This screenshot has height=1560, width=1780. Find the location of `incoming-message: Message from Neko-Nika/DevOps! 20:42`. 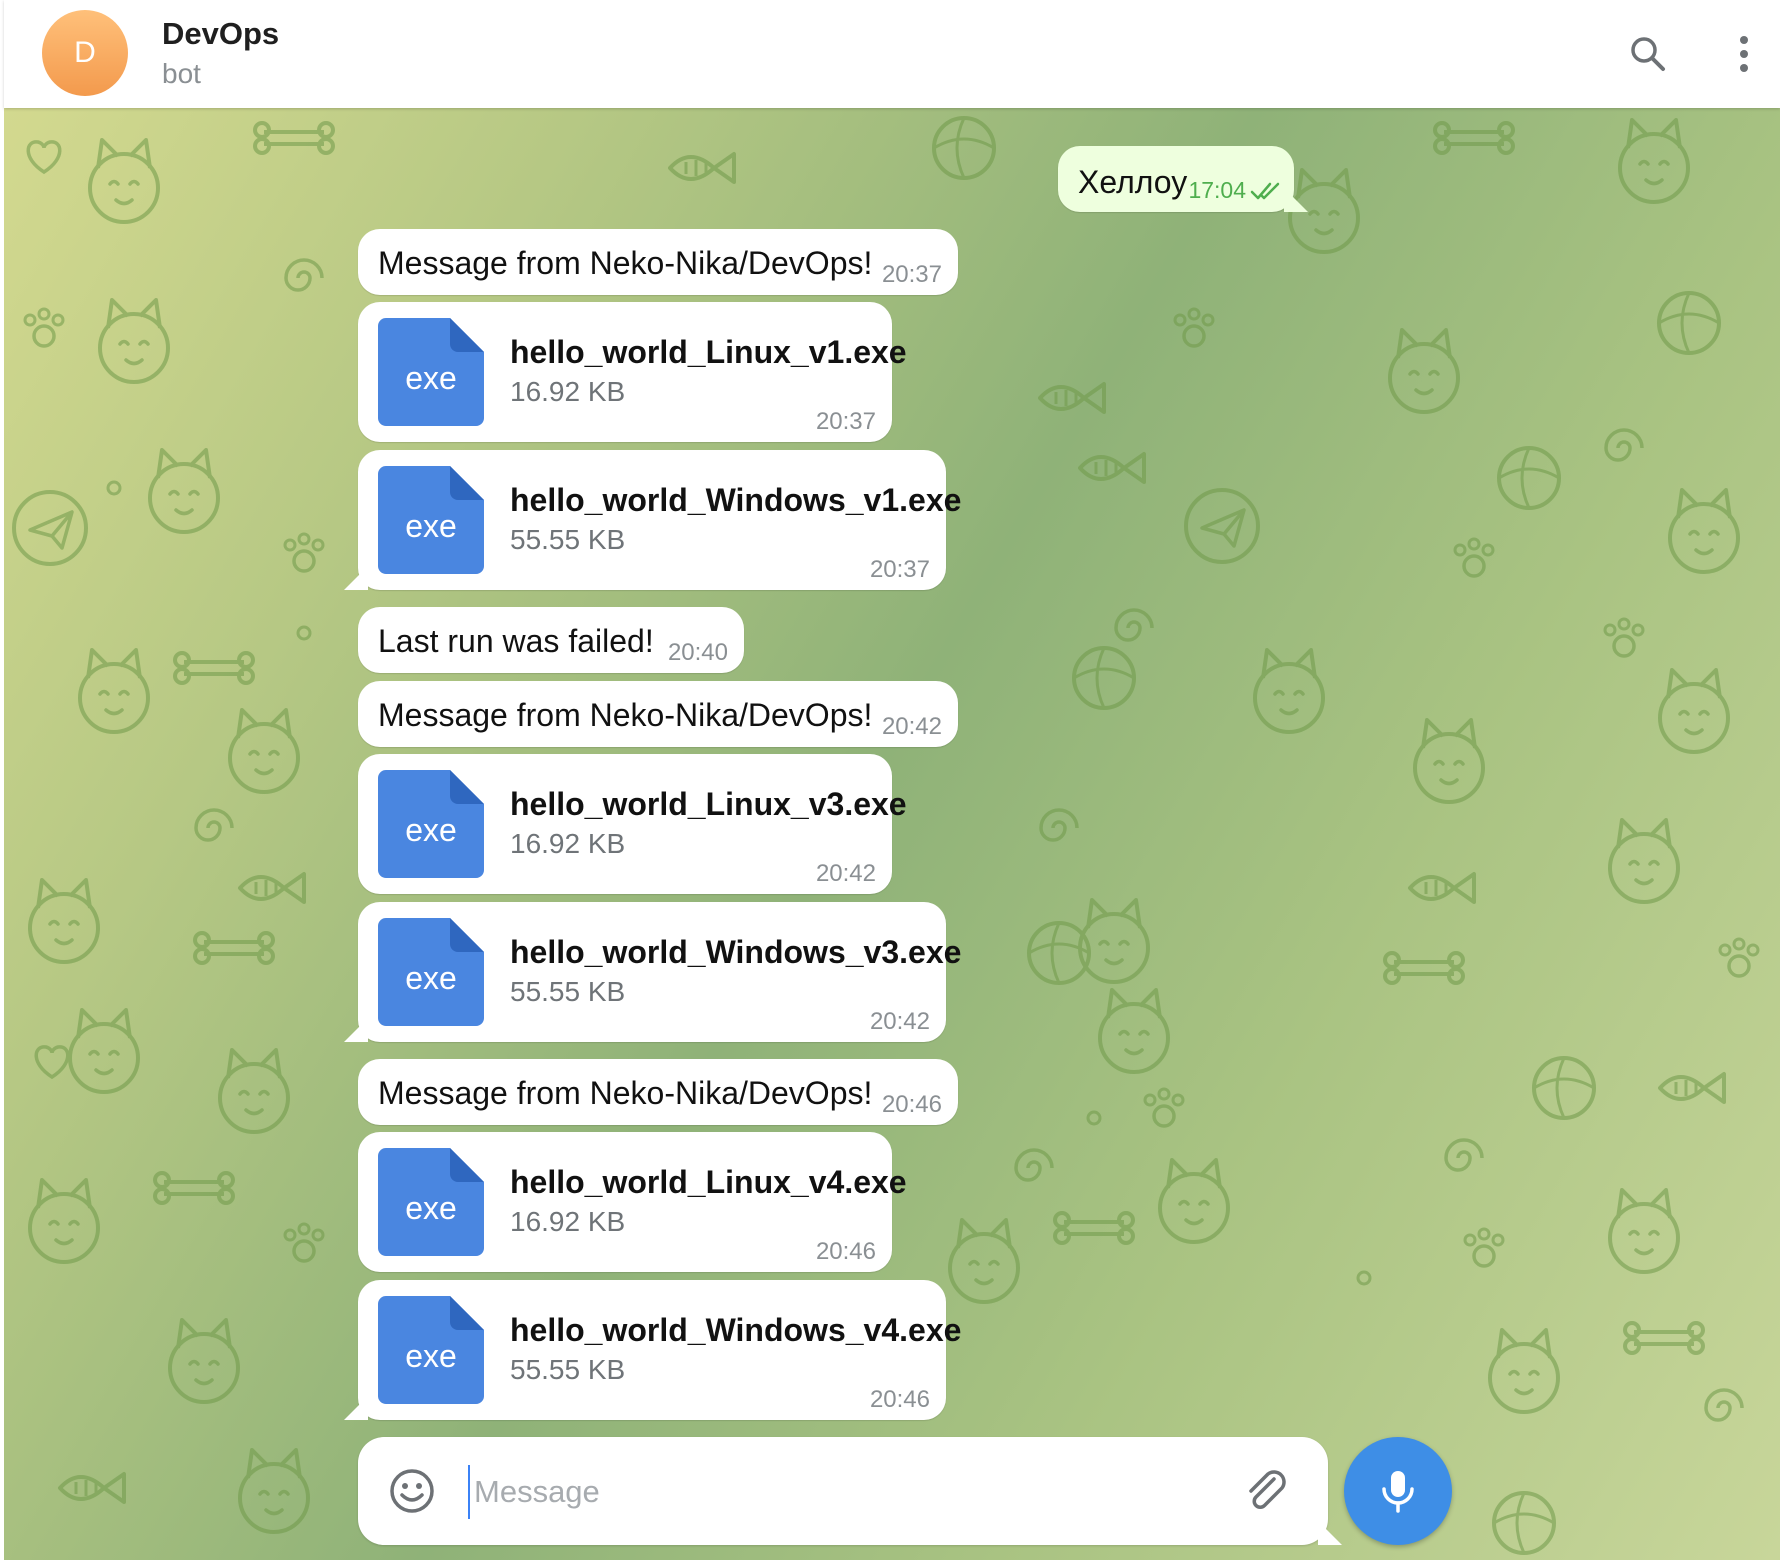

incoming-message: Message from Neko-Nika/DevOps! 20:42 is located at coordinates (658, 714).